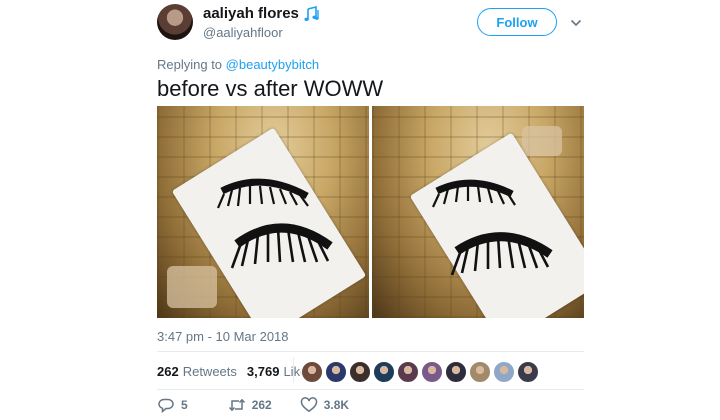  What do you see at coordinates (261, 405) in the screenshot?
I see `retweet-count: 262` at bounding box center [261, 405].